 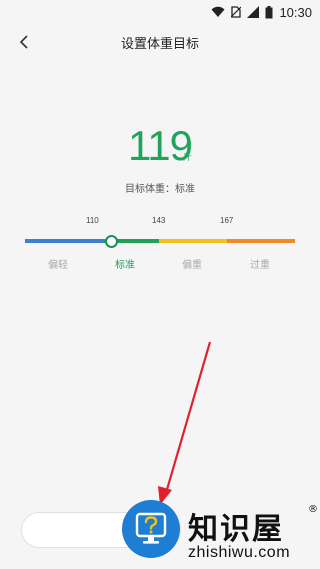 What do you see at coordinates (188, 158) in the screenshot?
I see `weight-unit: 斤` at bounding box center [188, 158].